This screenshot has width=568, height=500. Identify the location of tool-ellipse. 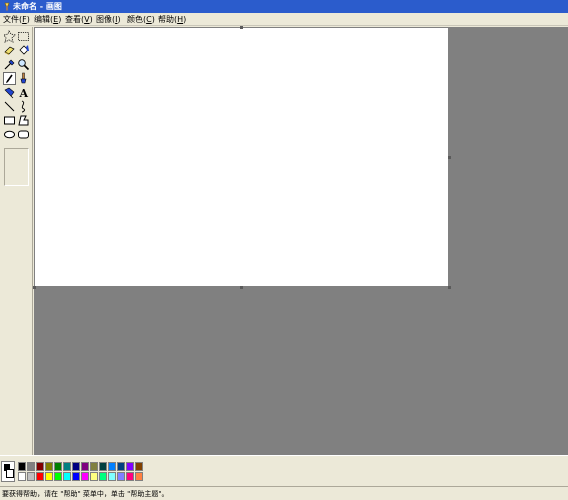
(9, 134).